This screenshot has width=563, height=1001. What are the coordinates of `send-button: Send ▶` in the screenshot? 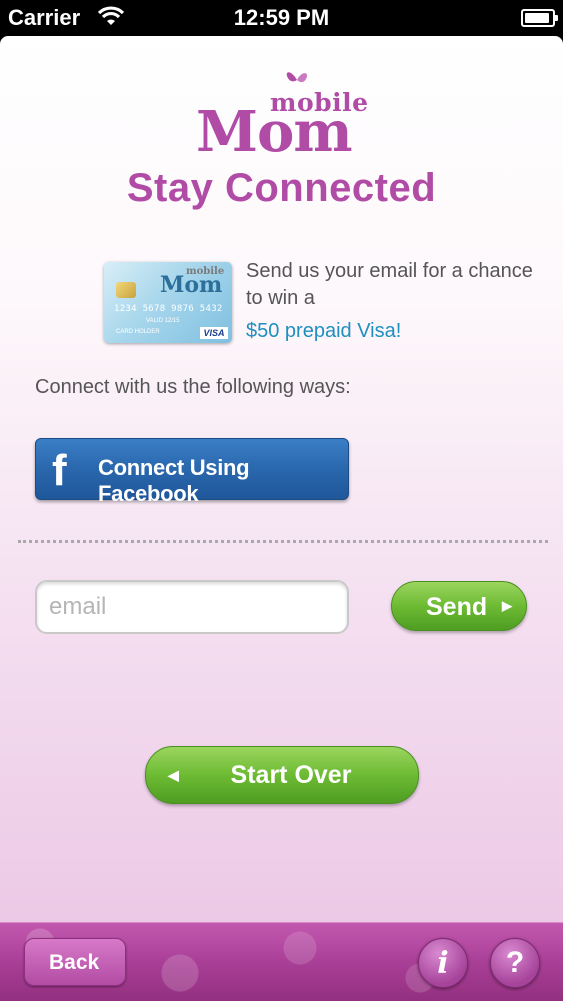 It's located at (459, 606).